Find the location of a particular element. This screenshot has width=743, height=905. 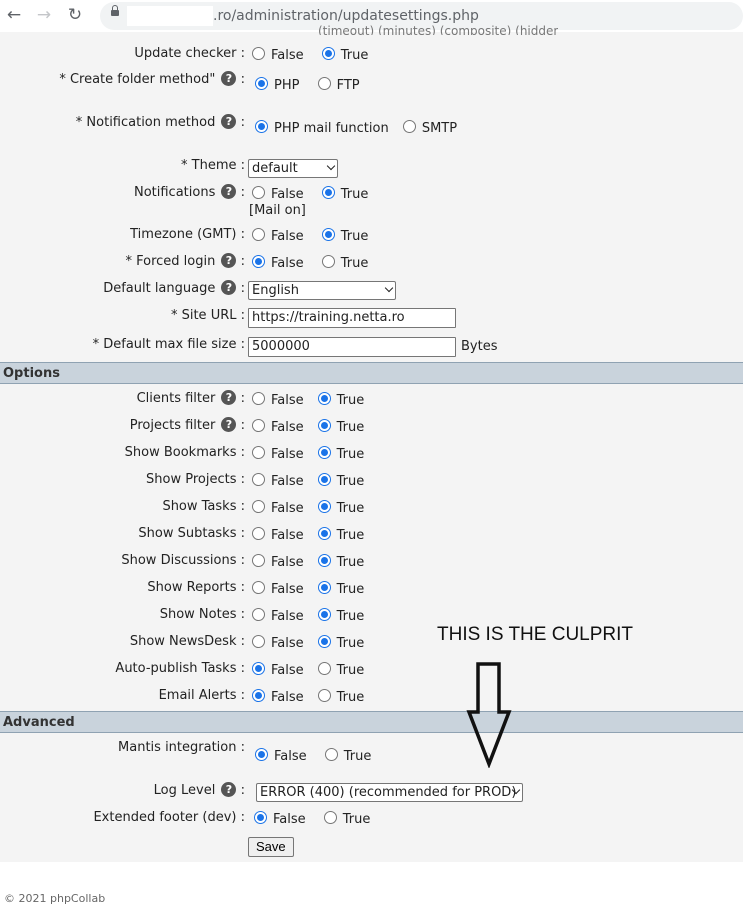

option-label: Show Bookmarks : is located at coordinates (184, 452).